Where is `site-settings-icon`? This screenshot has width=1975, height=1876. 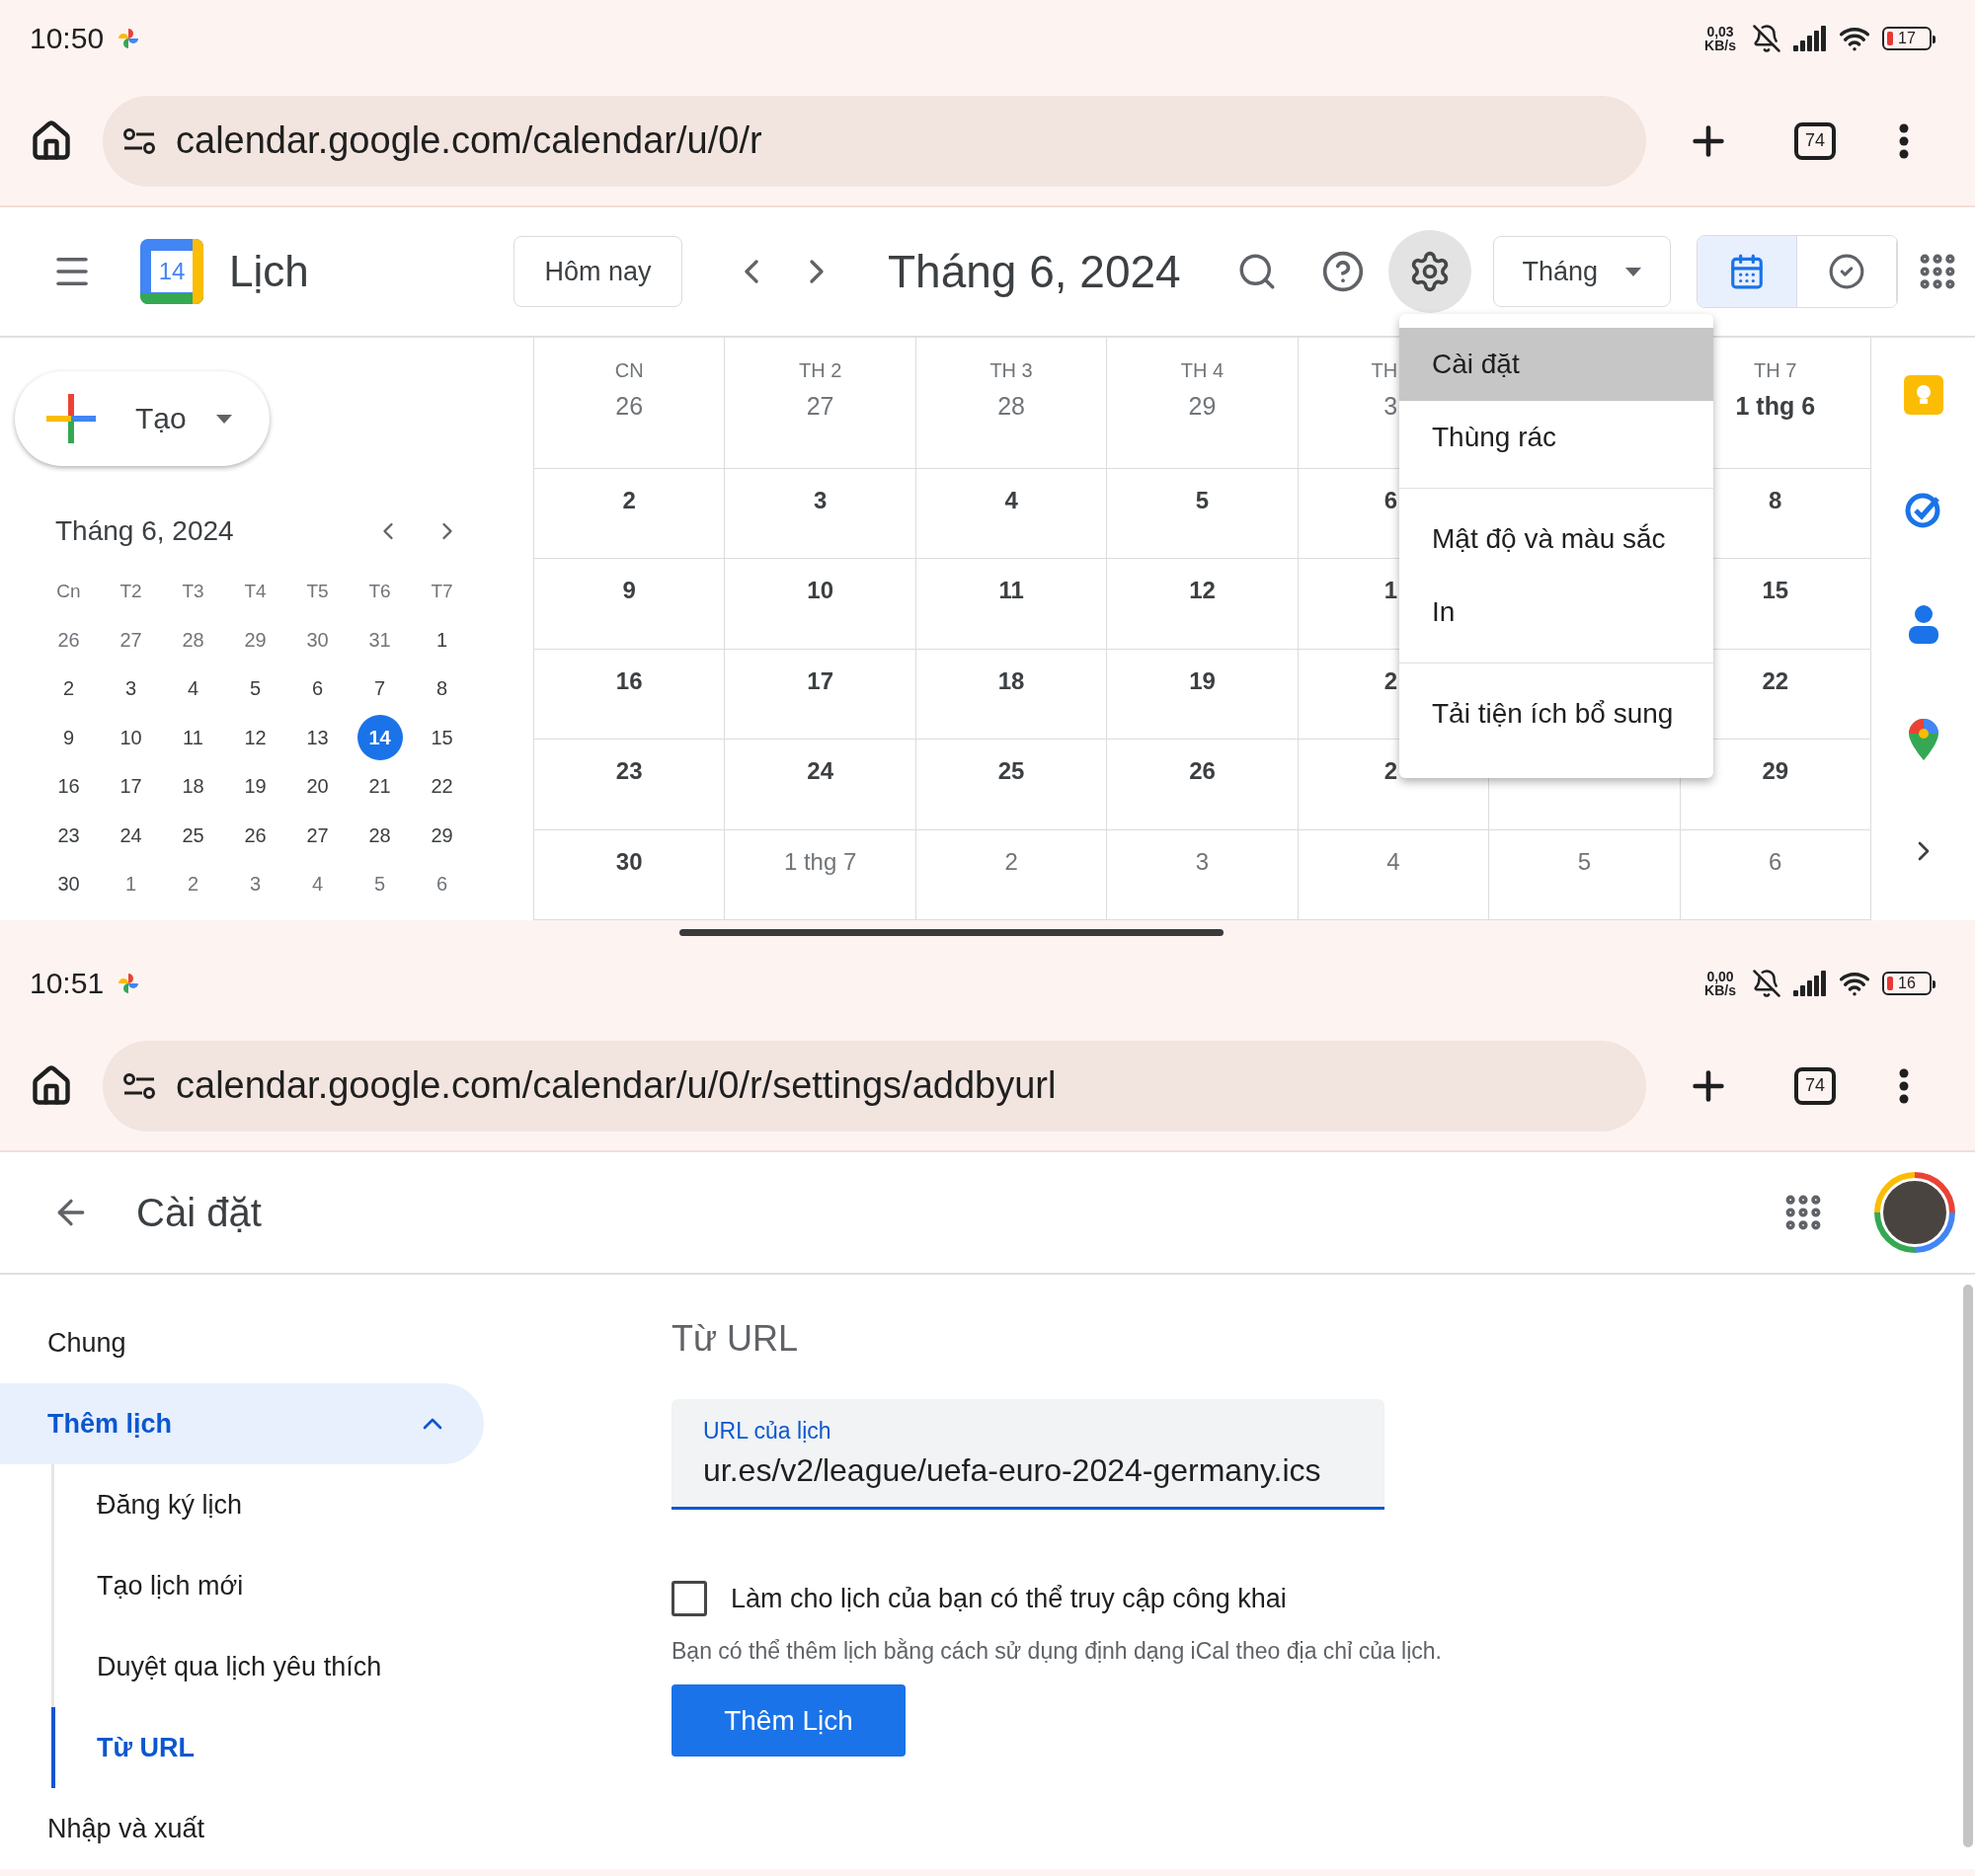 site-settings-icon is located at coordinates (139, 141).